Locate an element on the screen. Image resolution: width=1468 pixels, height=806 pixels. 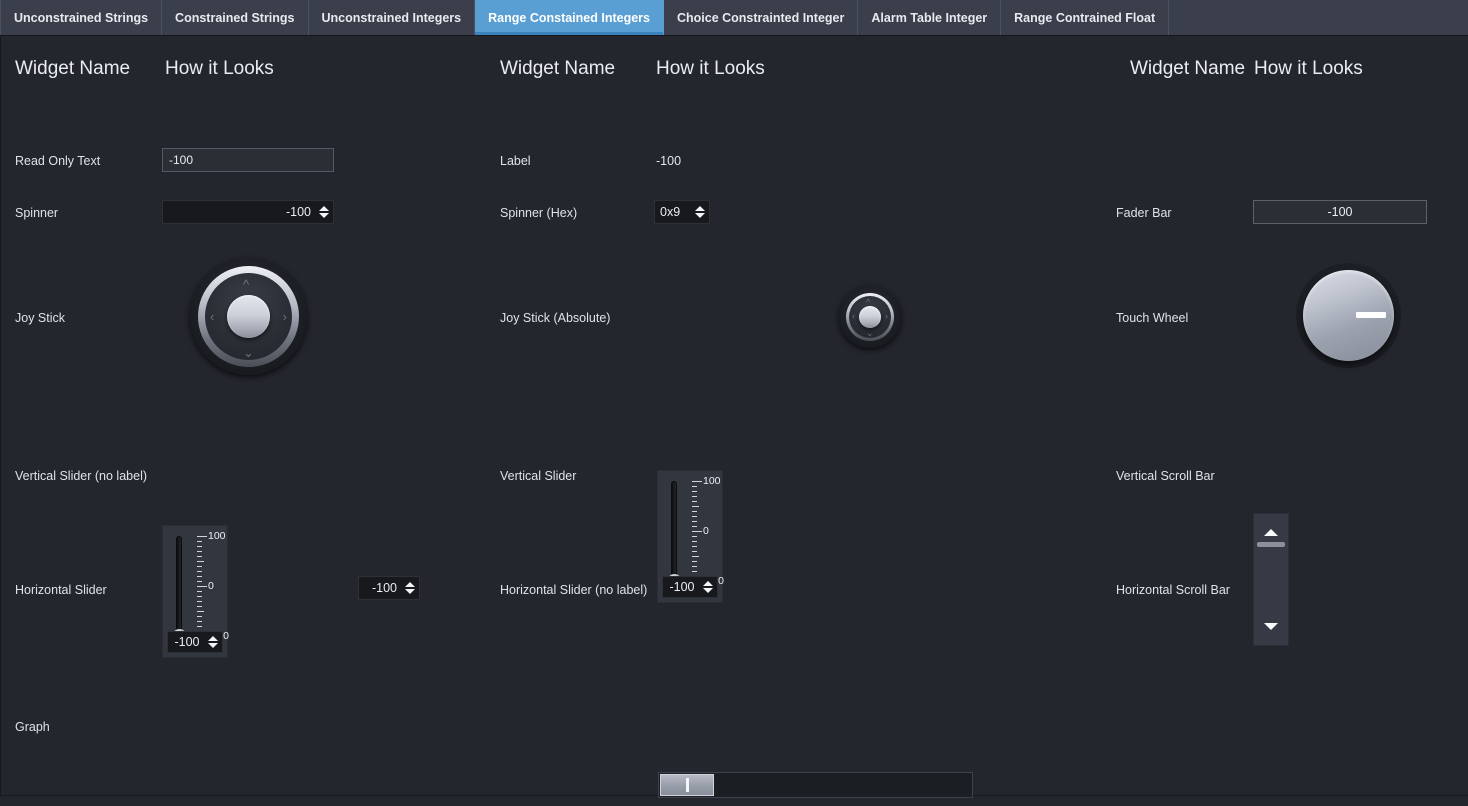
joystick-absolute-right-arrow-icon: › is located at coordinates (886, 316).